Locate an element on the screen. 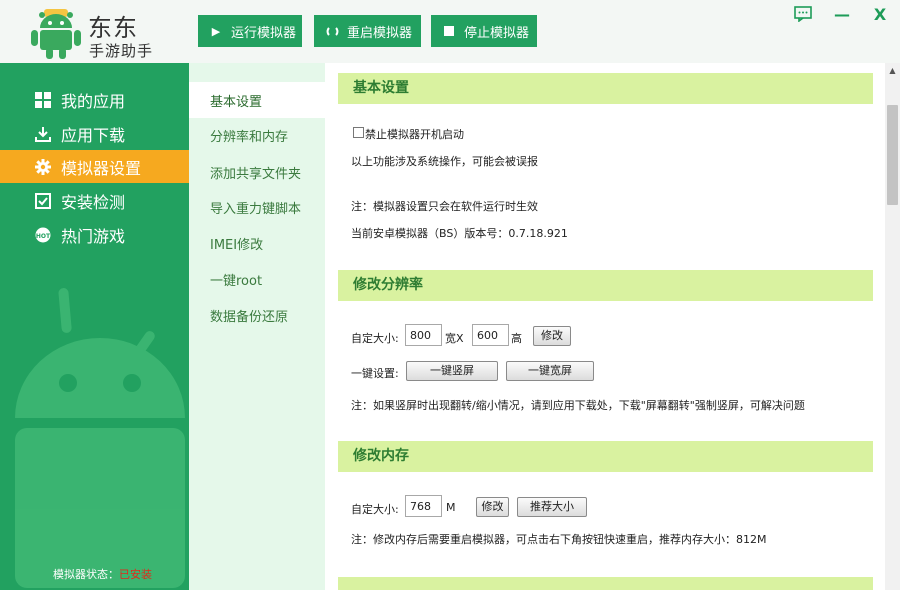 The width and height of the screenshot is (900, 590). memory-modify-button: 修改 is located at coordinates (492, 507).